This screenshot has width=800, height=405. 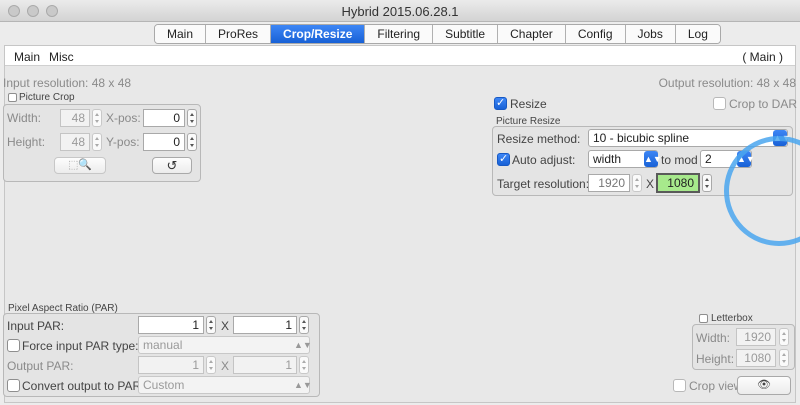 What do you see at coordinates (192, 142) in the screenshot?
I see `crop-ypos-stepper` at bounding box center [192, 142].